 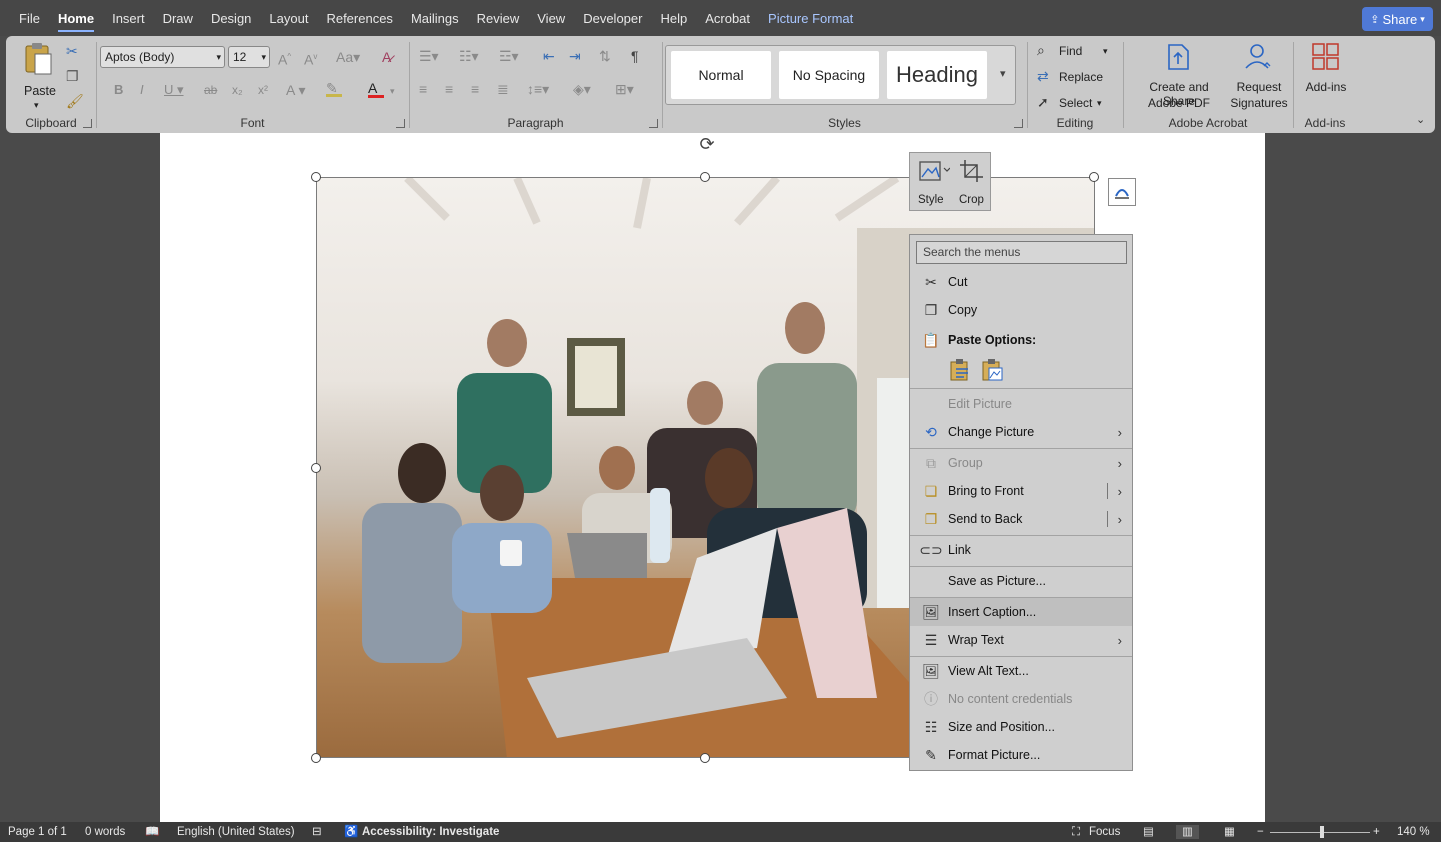 I want to click on font-size-box: 12 ▾, so click(x=249, y=57).